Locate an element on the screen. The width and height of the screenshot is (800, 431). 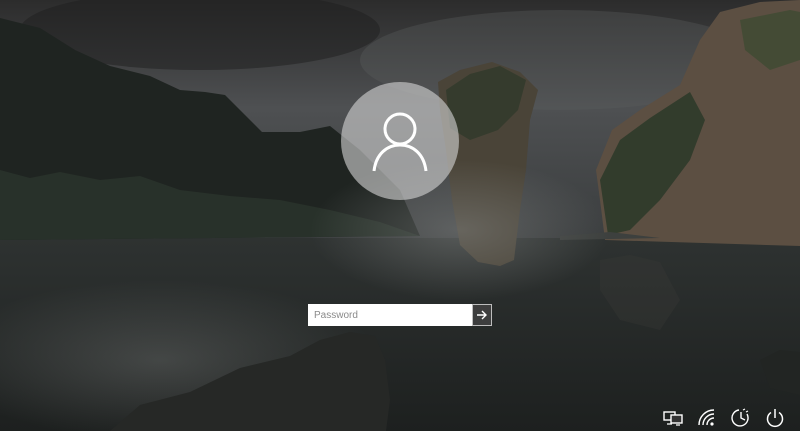
network-icon is located at coordinates (673, 418).